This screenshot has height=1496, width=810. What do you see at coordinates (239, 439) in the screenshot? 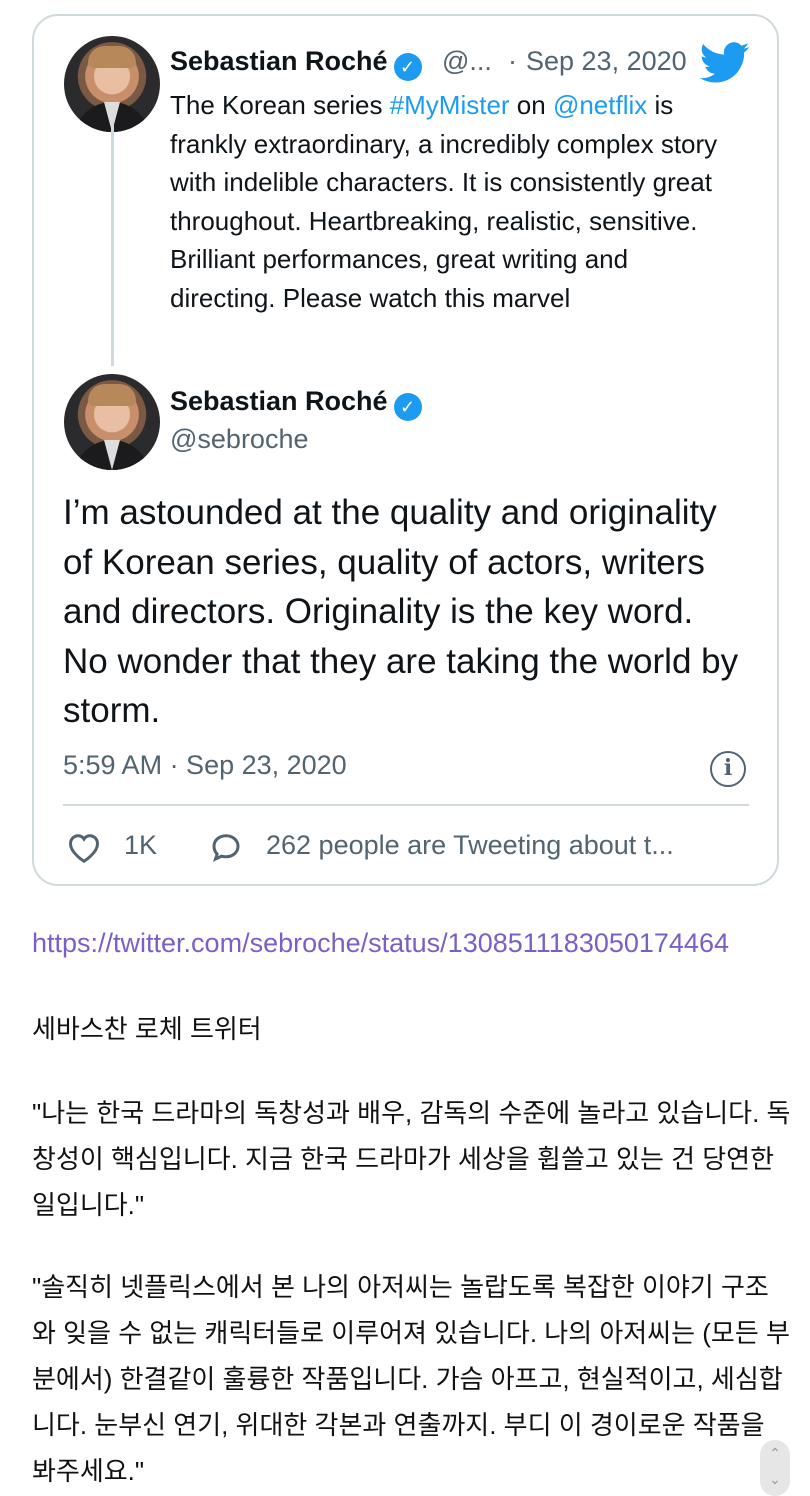
I see `main-author-handle: @sebroche` at bounding box center [239, 439].